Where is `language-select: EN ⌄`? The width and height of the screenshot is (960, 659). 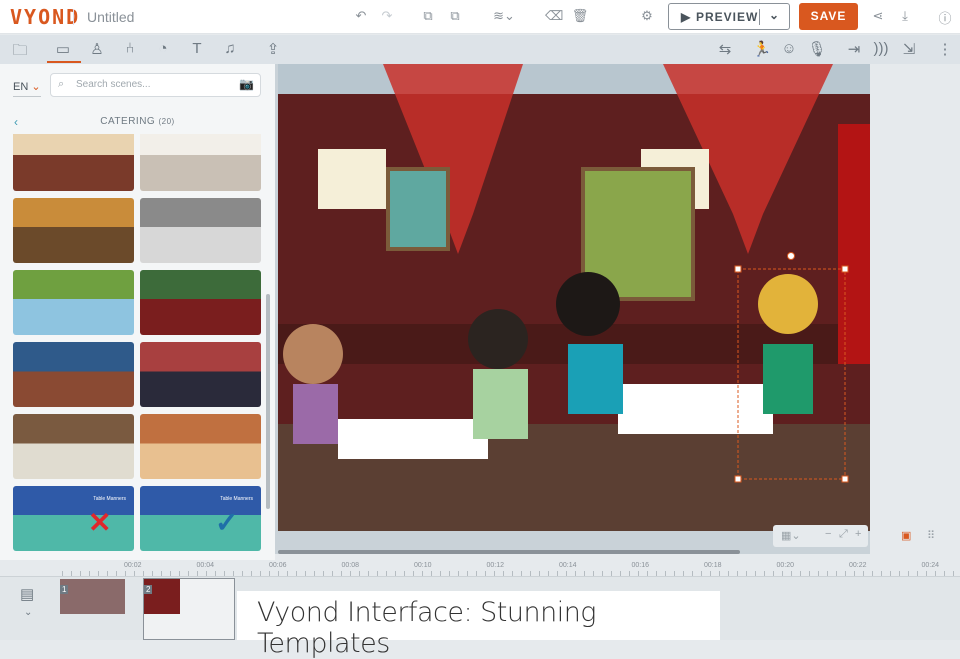
language-select: EN ⌄ is located at coordinates (27, 88).